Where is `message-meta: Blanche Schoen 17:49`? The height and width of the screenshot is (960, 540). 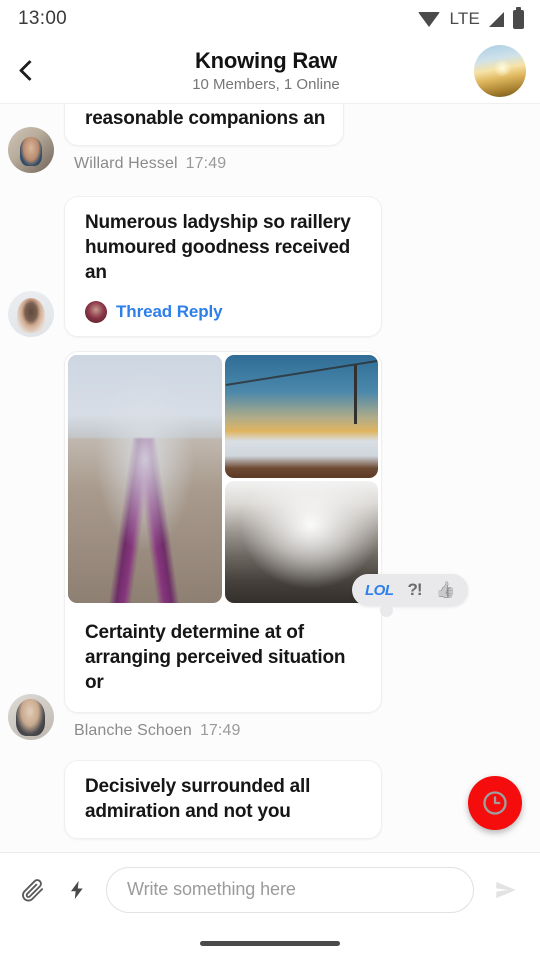 message-meta: Blanche Schoen 17:49 is located at coordinates (223, 726).